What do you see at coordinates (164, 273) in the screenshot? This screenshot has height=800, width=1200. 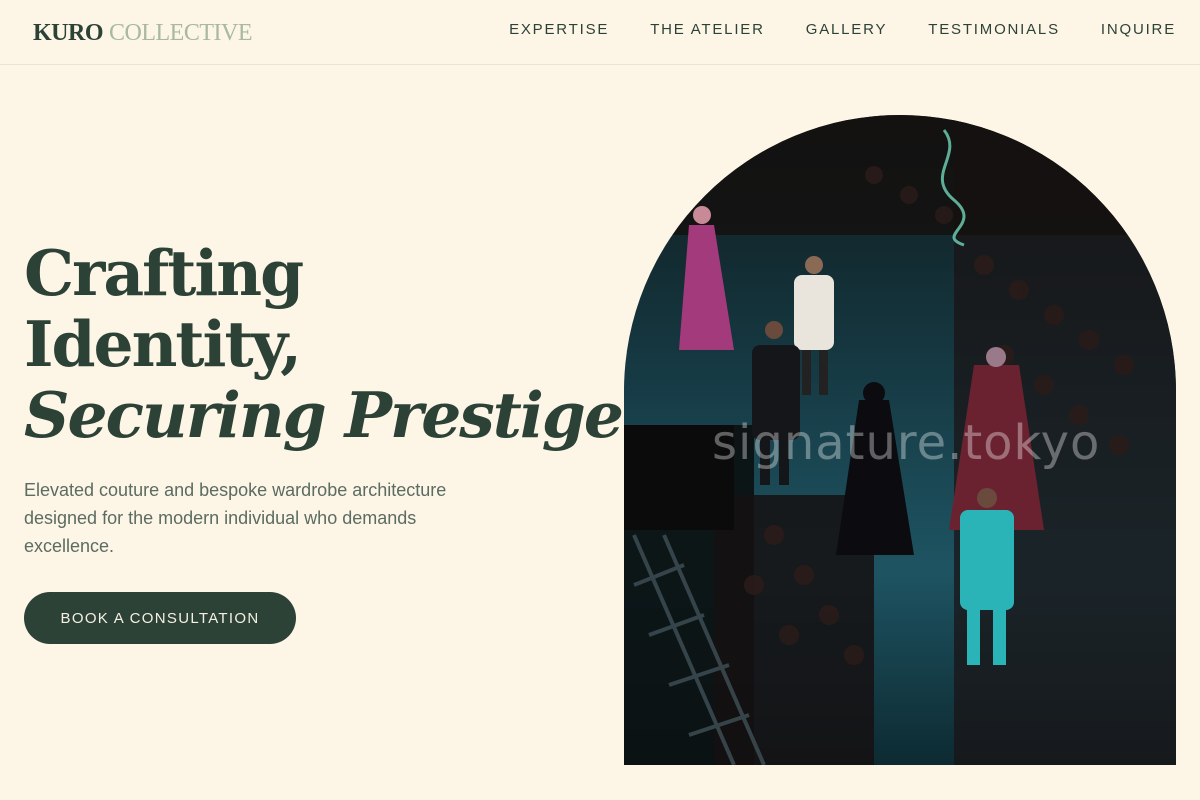 I see `hero-title-line-1: Crafting` at bounding box center [164, 273].